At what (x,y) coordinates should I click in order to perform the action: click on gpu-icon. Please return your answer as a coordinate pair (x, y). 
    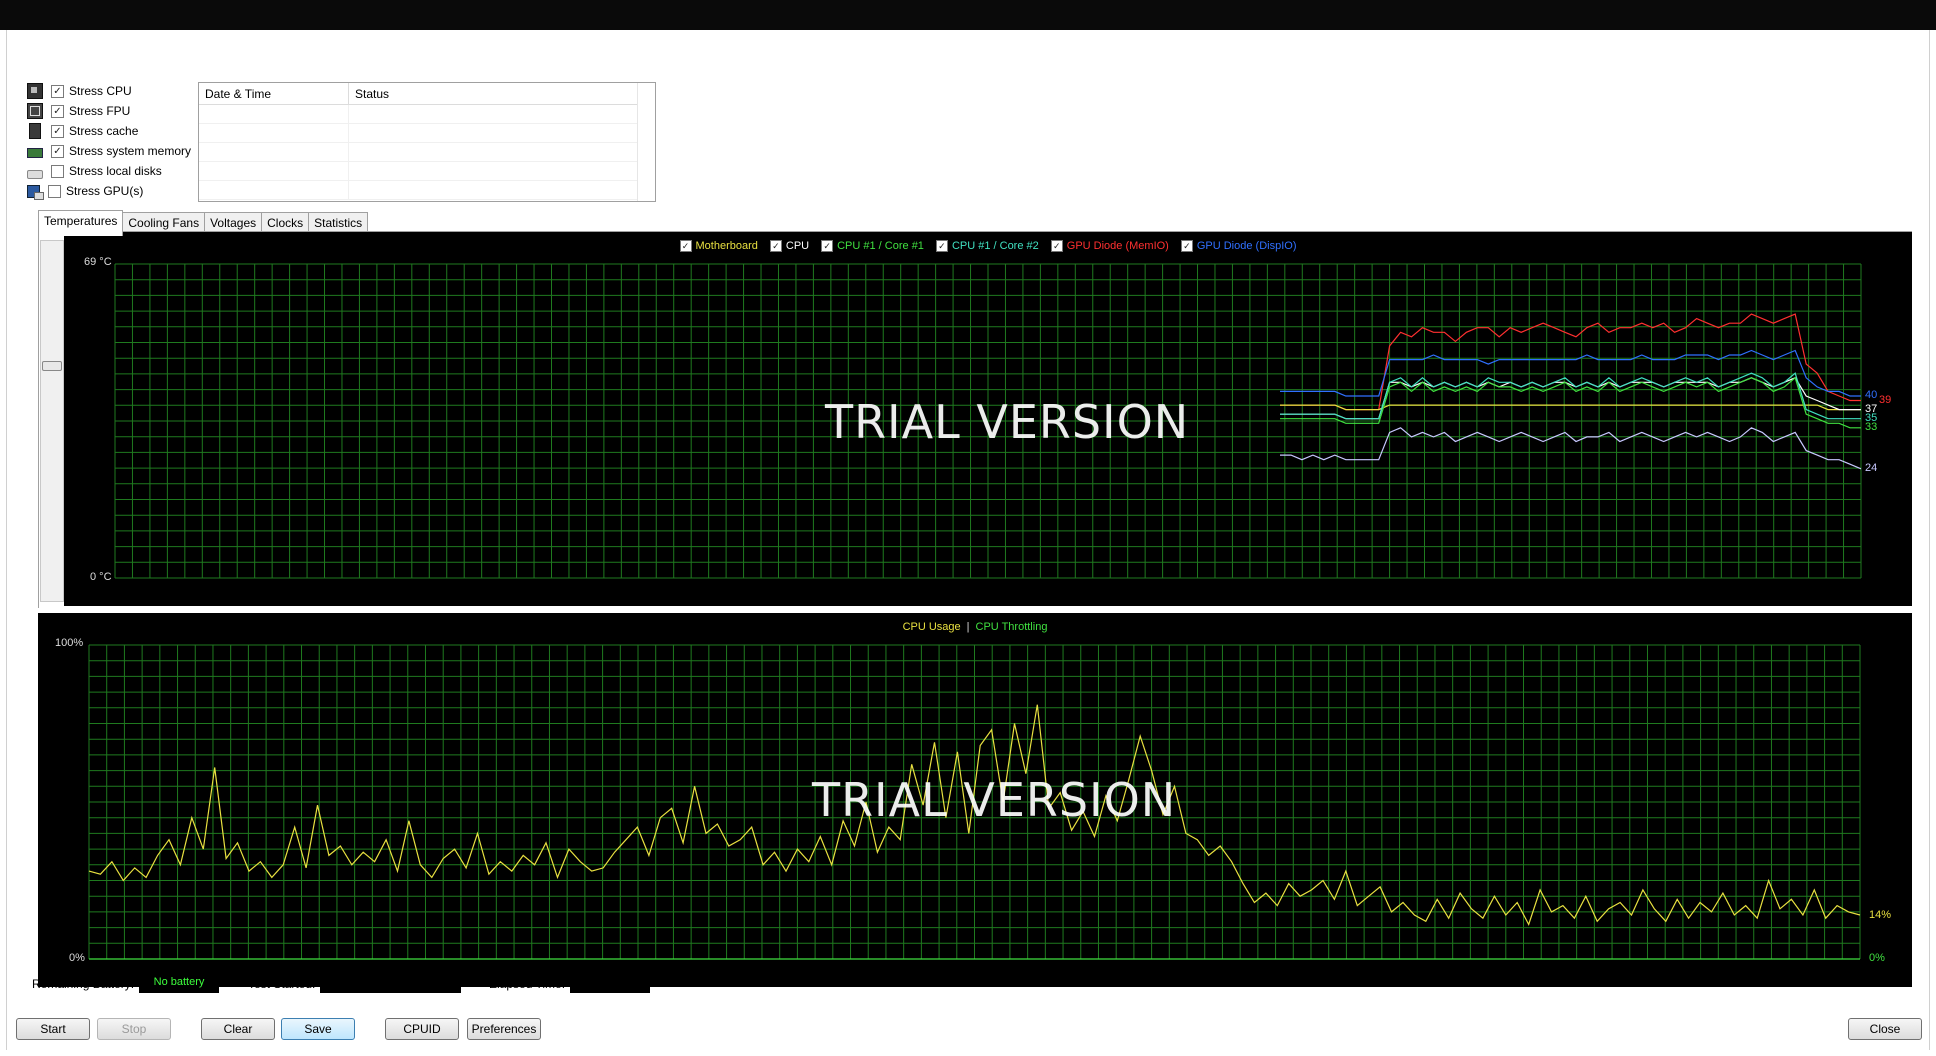
    Looking at the image, I should click on (35, 192).